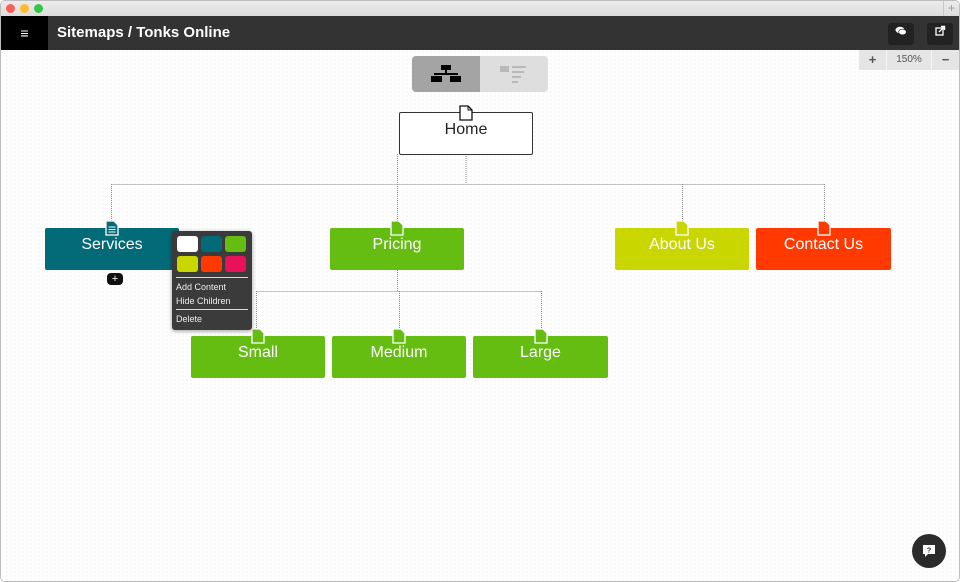  Describe the element at coordinates (235, 244) in the screenshot. I see `swatch-green` at that location.